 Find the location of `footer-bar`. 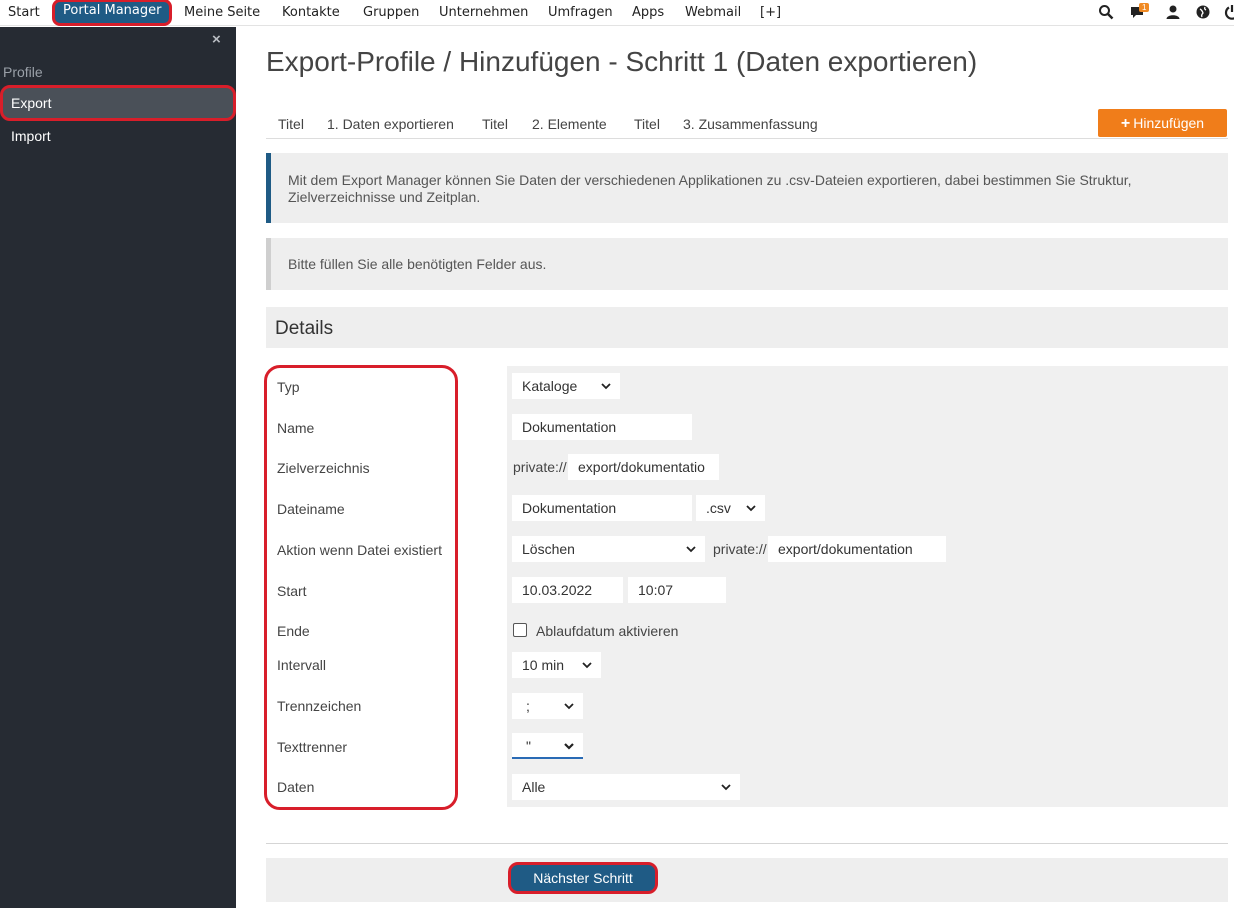

footer-bar is located at coordinates (747, 880).